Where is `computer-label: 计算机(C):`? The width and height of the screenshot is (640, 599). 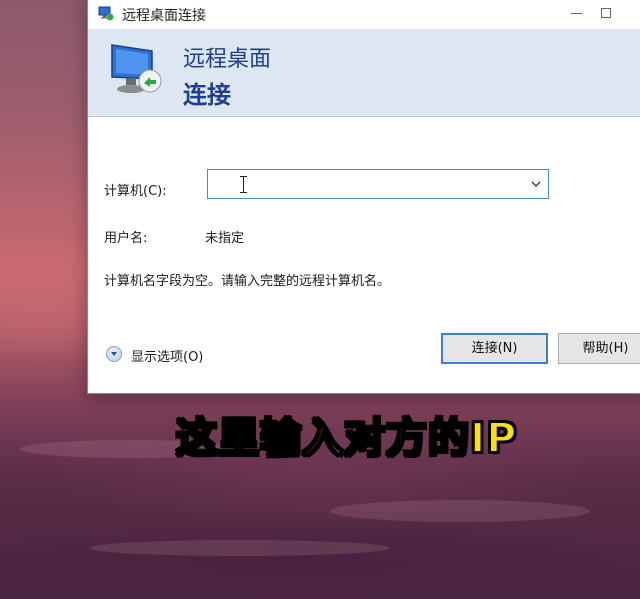
computer-label: 计算机(C): is located at coordinates (135, 191).